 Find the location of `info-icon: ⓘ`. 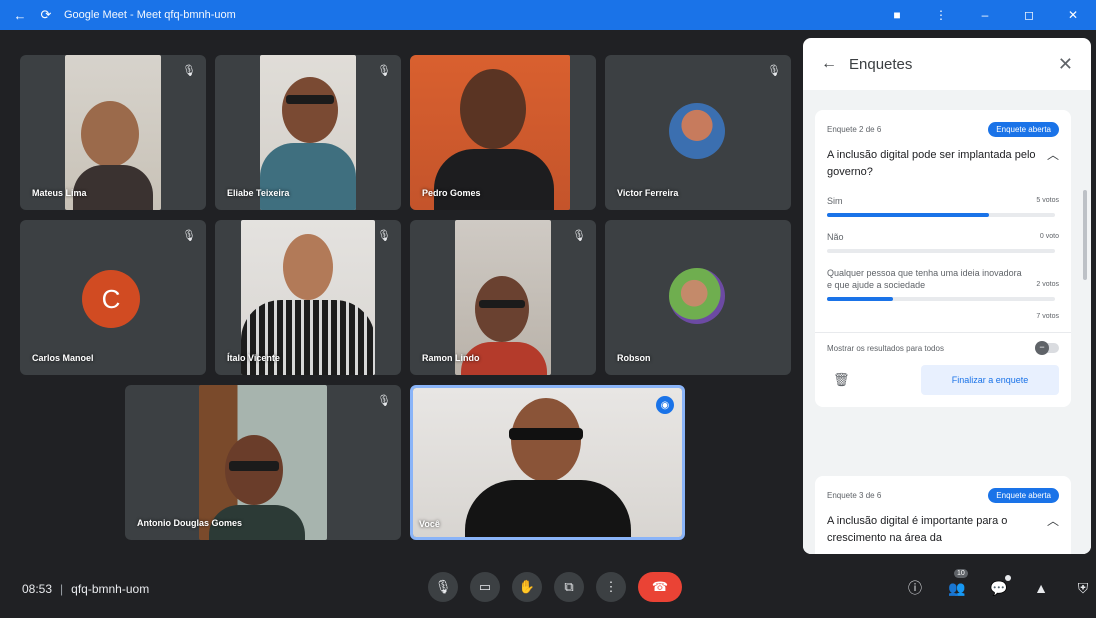

info-icon: ⓘ is located at coordinates (915, 588).